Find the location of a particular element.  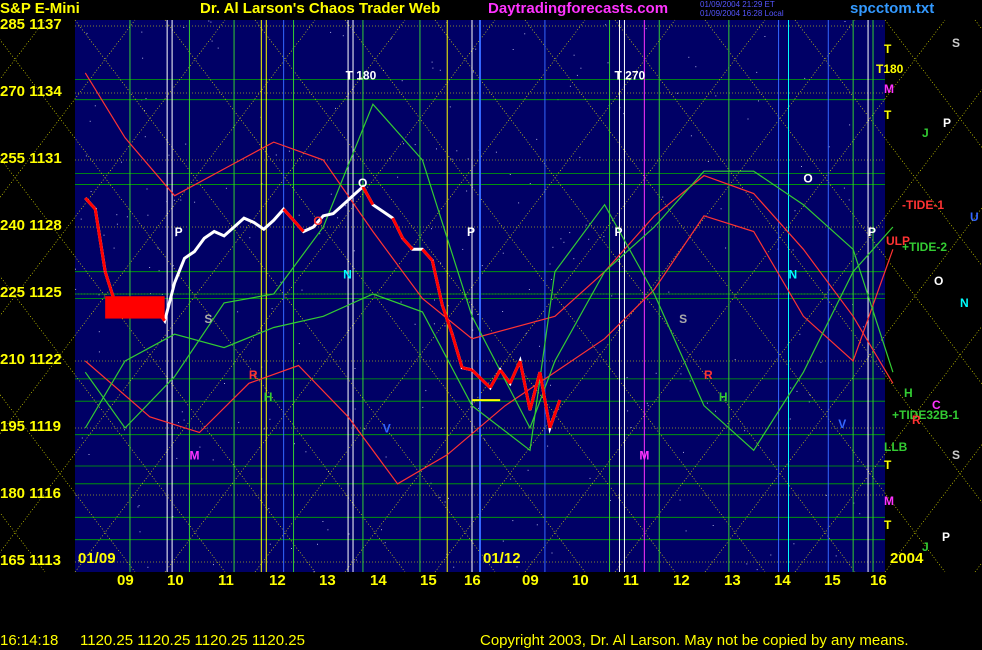

y-tick-label: 225 1125 is located at coordinates (31, 292).